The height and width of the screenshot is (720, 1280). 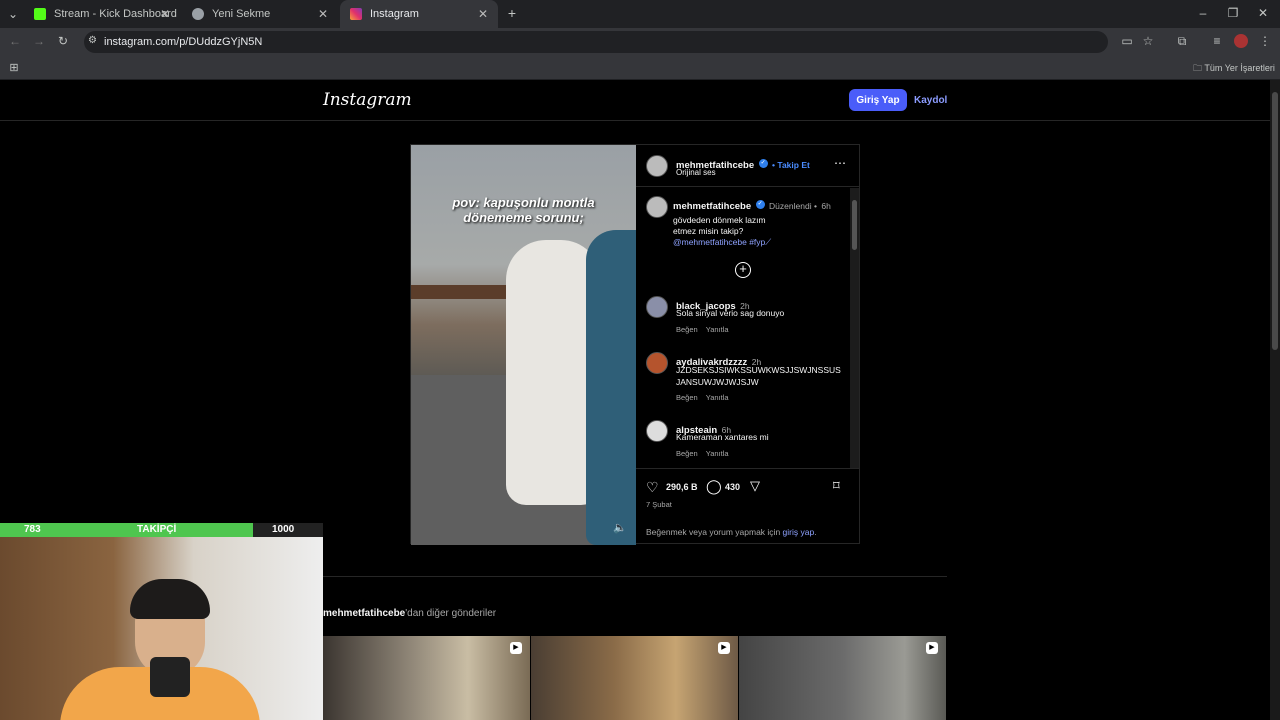 I want to click on edited-label: Düzenlendi •, so click(x=793, y=206).